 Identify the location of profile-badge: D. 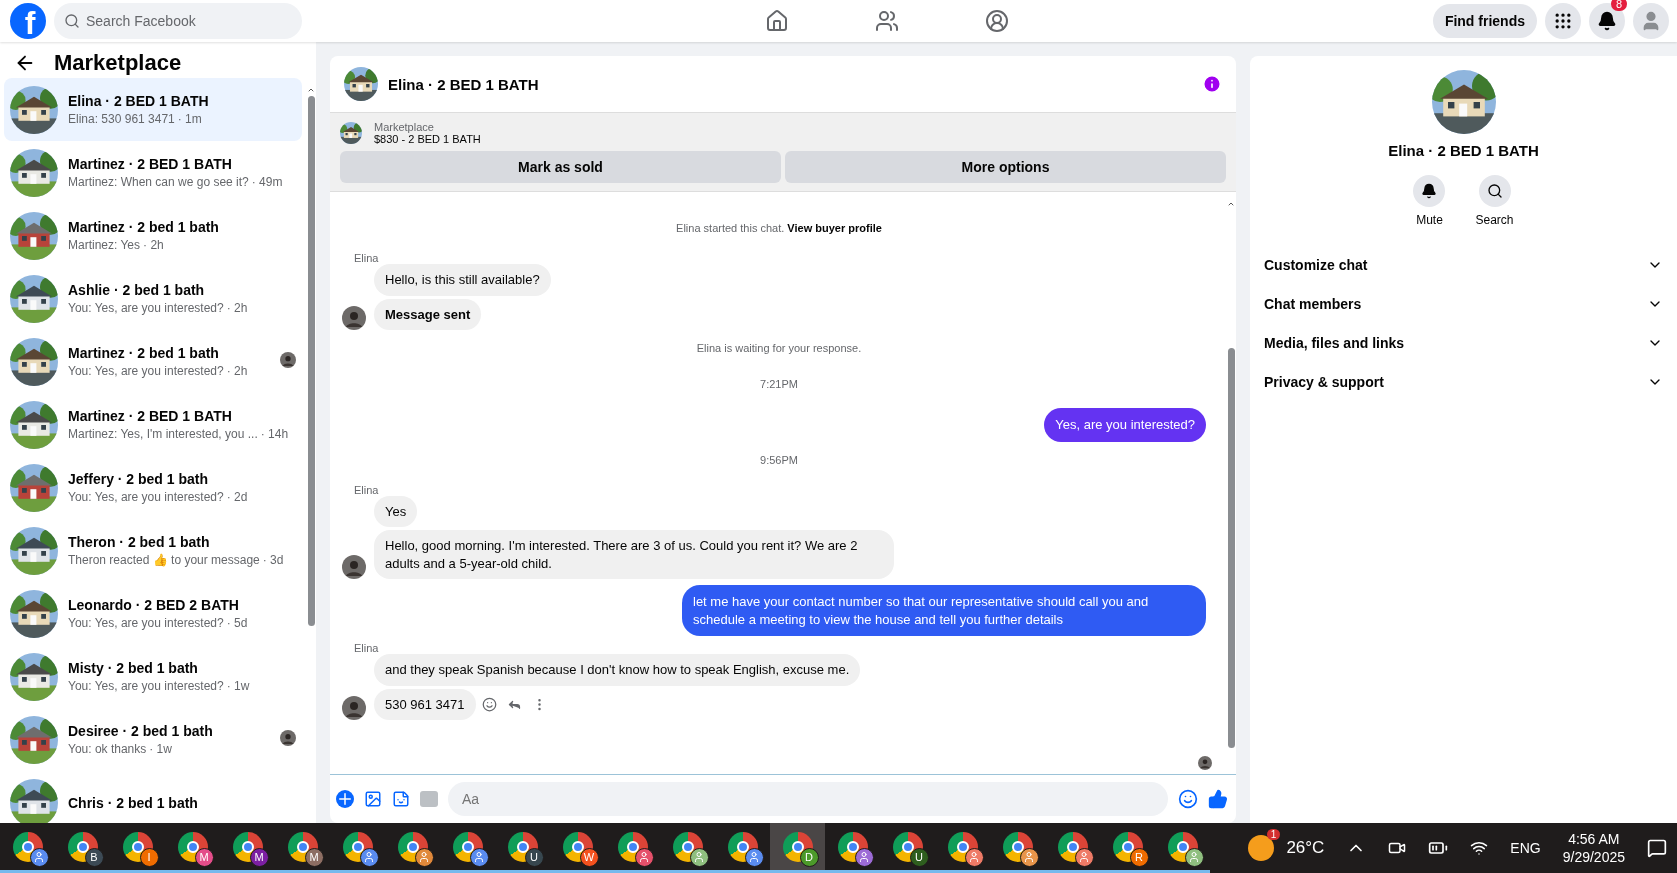
(809, 857).